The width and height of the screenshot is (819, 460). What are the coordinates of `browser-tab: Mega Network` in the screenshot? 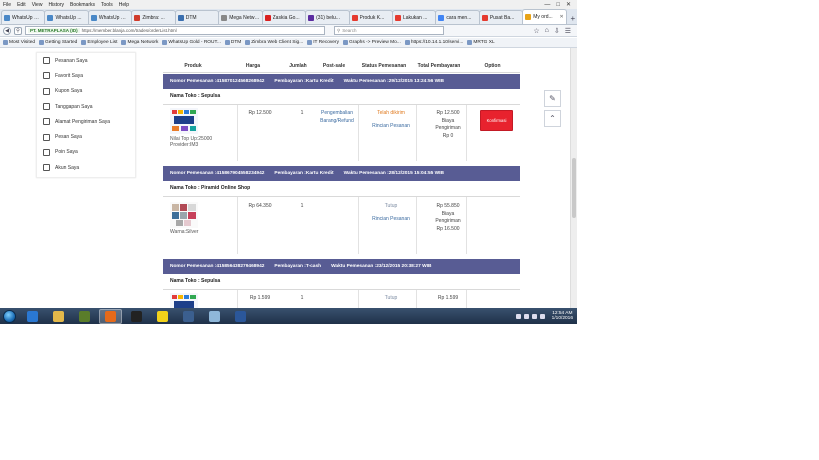 It's located at (240, 17).